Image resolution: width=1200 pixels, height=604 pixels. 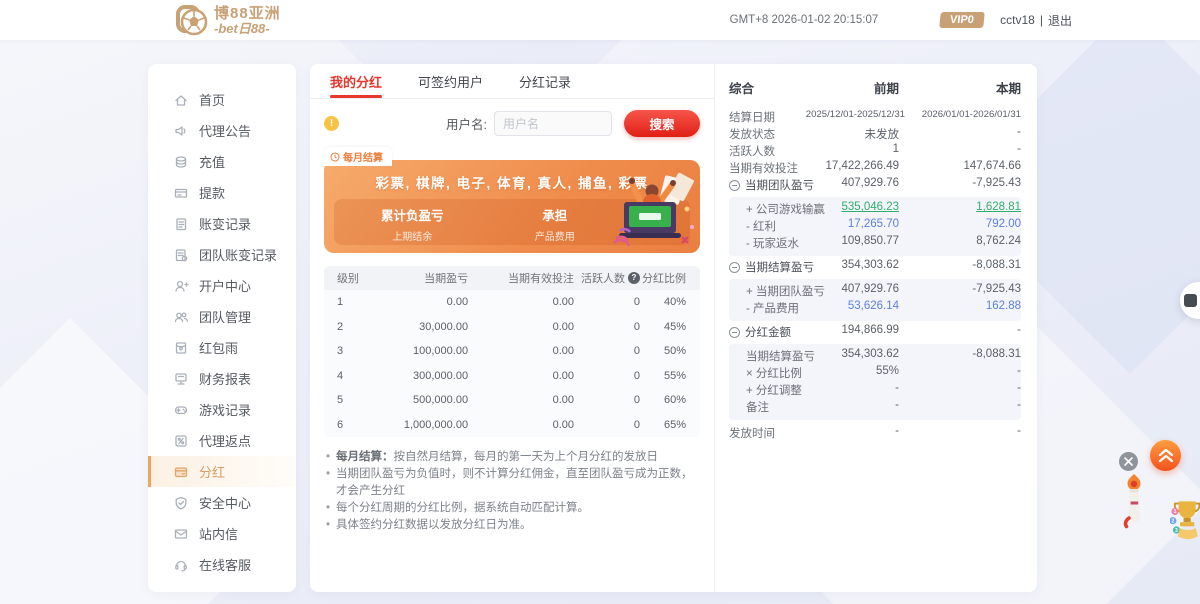 What do you see at coordinates (225, 224) in the screenshot?
I see `sidebar-item-label: 账变记录` at bounding box center [225, 224].